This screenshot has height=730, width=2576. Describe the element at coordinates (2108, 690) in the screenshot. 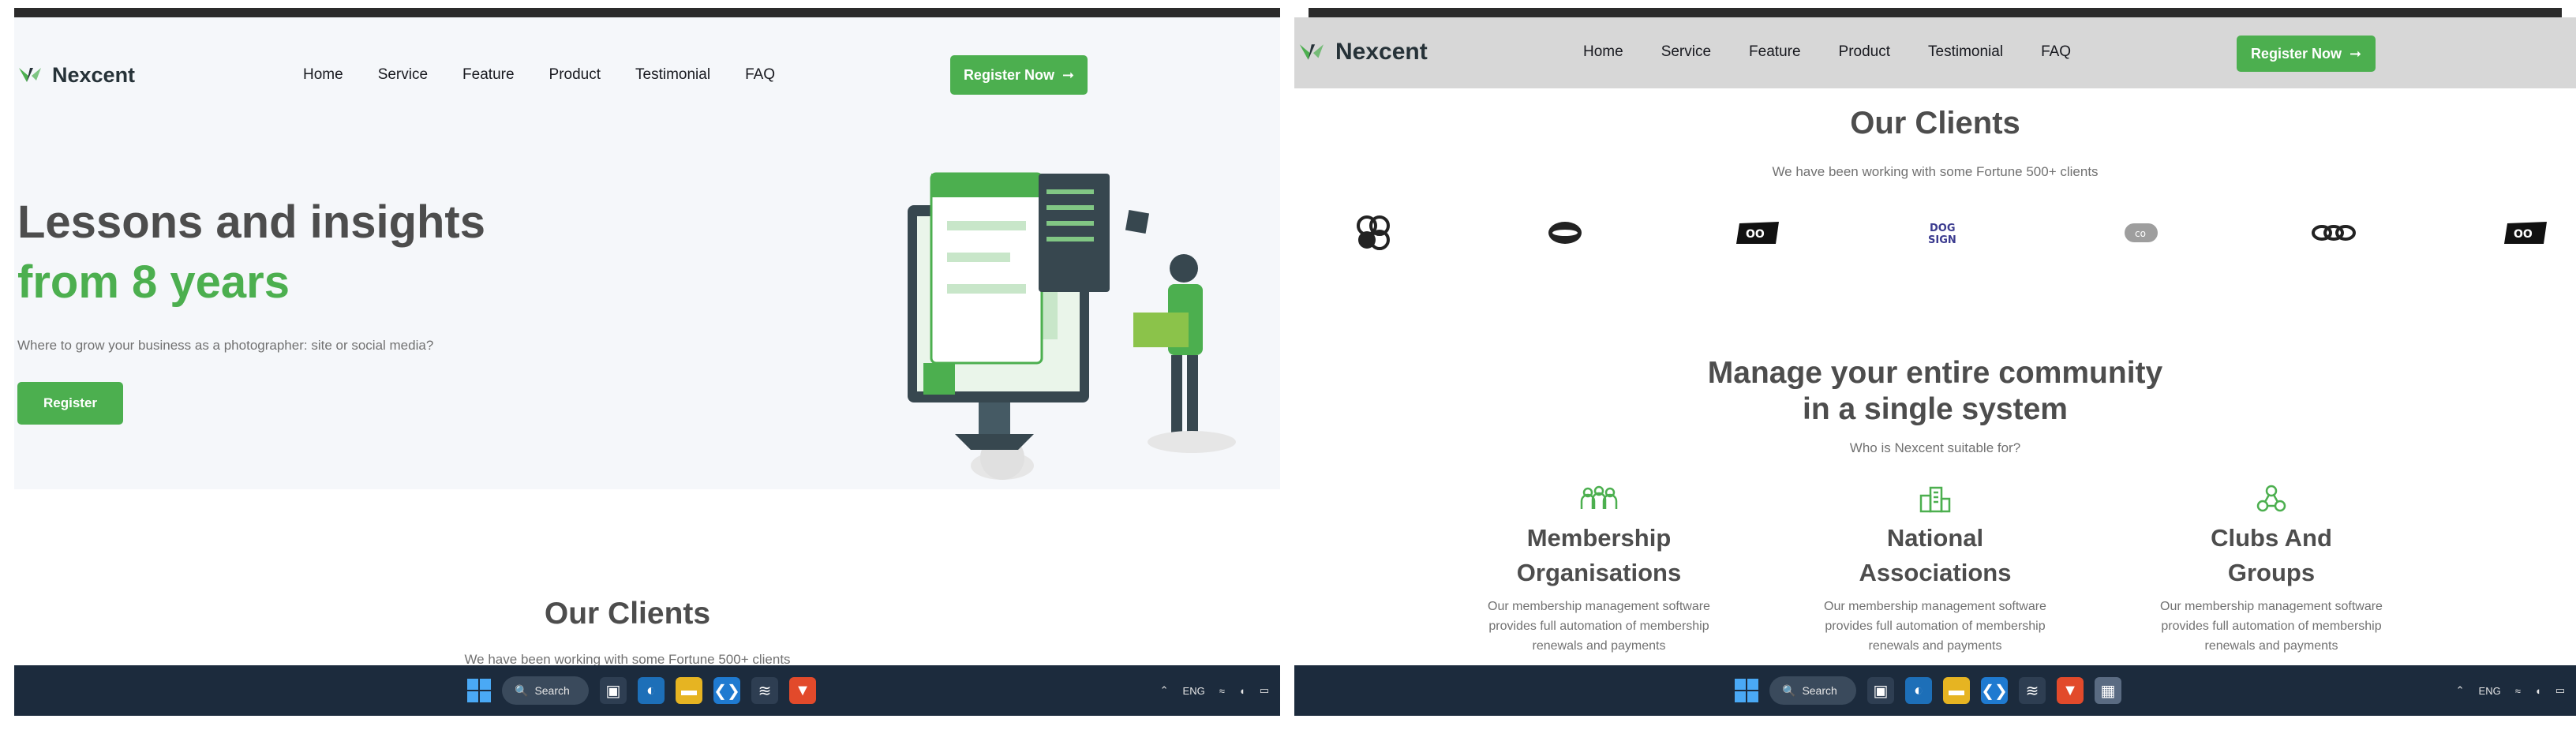

I see `paint-icon: ▦` at that location.